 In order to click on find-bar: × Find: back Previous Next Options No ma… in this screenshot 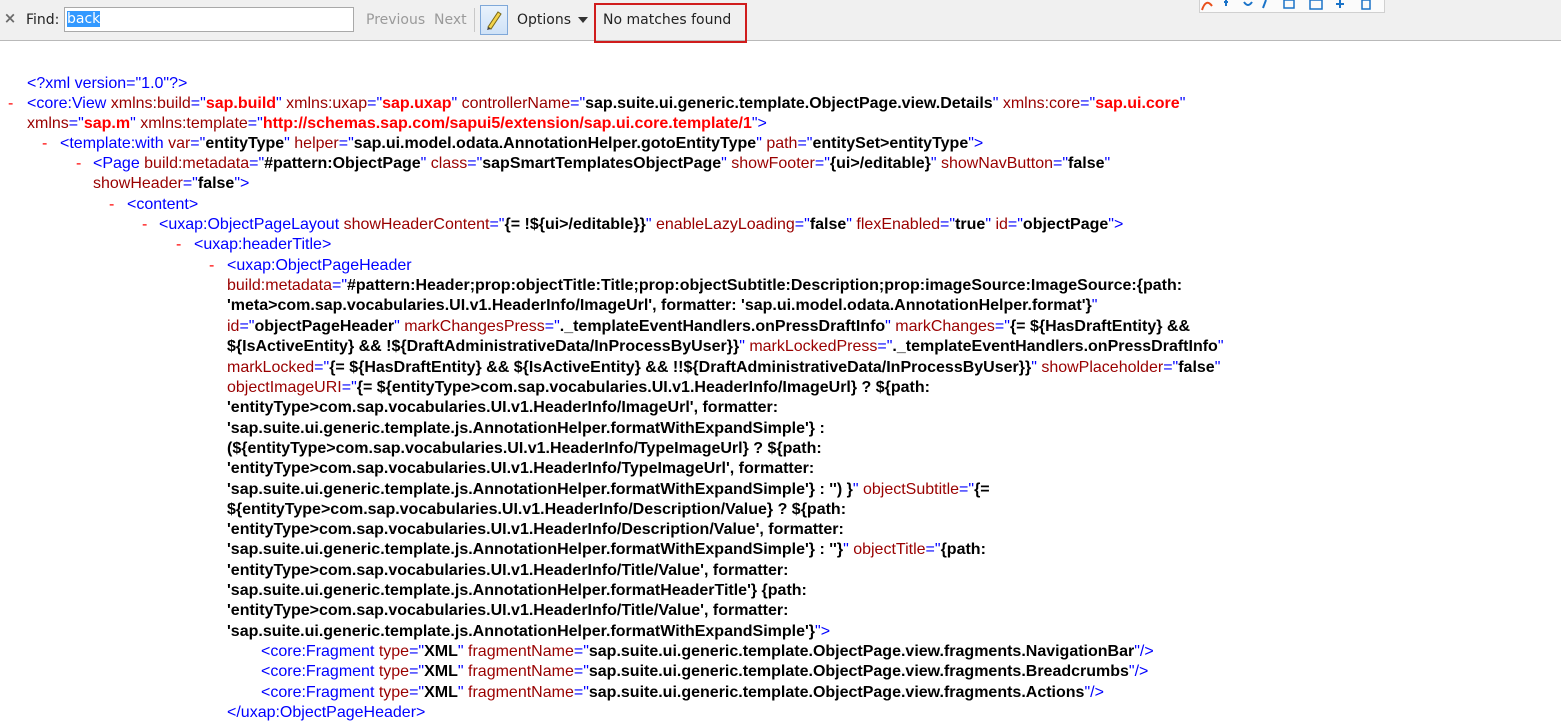, I will do `click(780, 21)`.